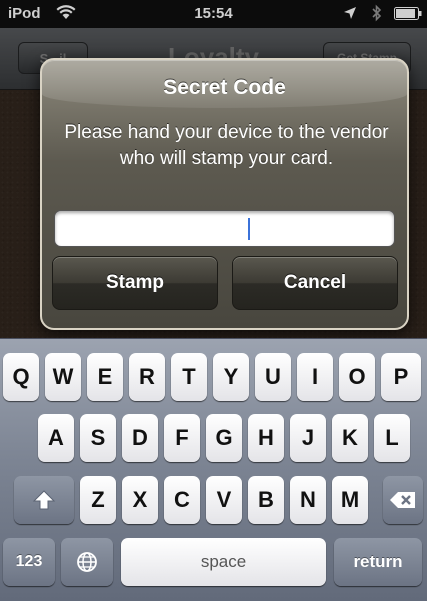 This screenshot has width=427, height=601. I want to click on globe-key, so click(87, 562).